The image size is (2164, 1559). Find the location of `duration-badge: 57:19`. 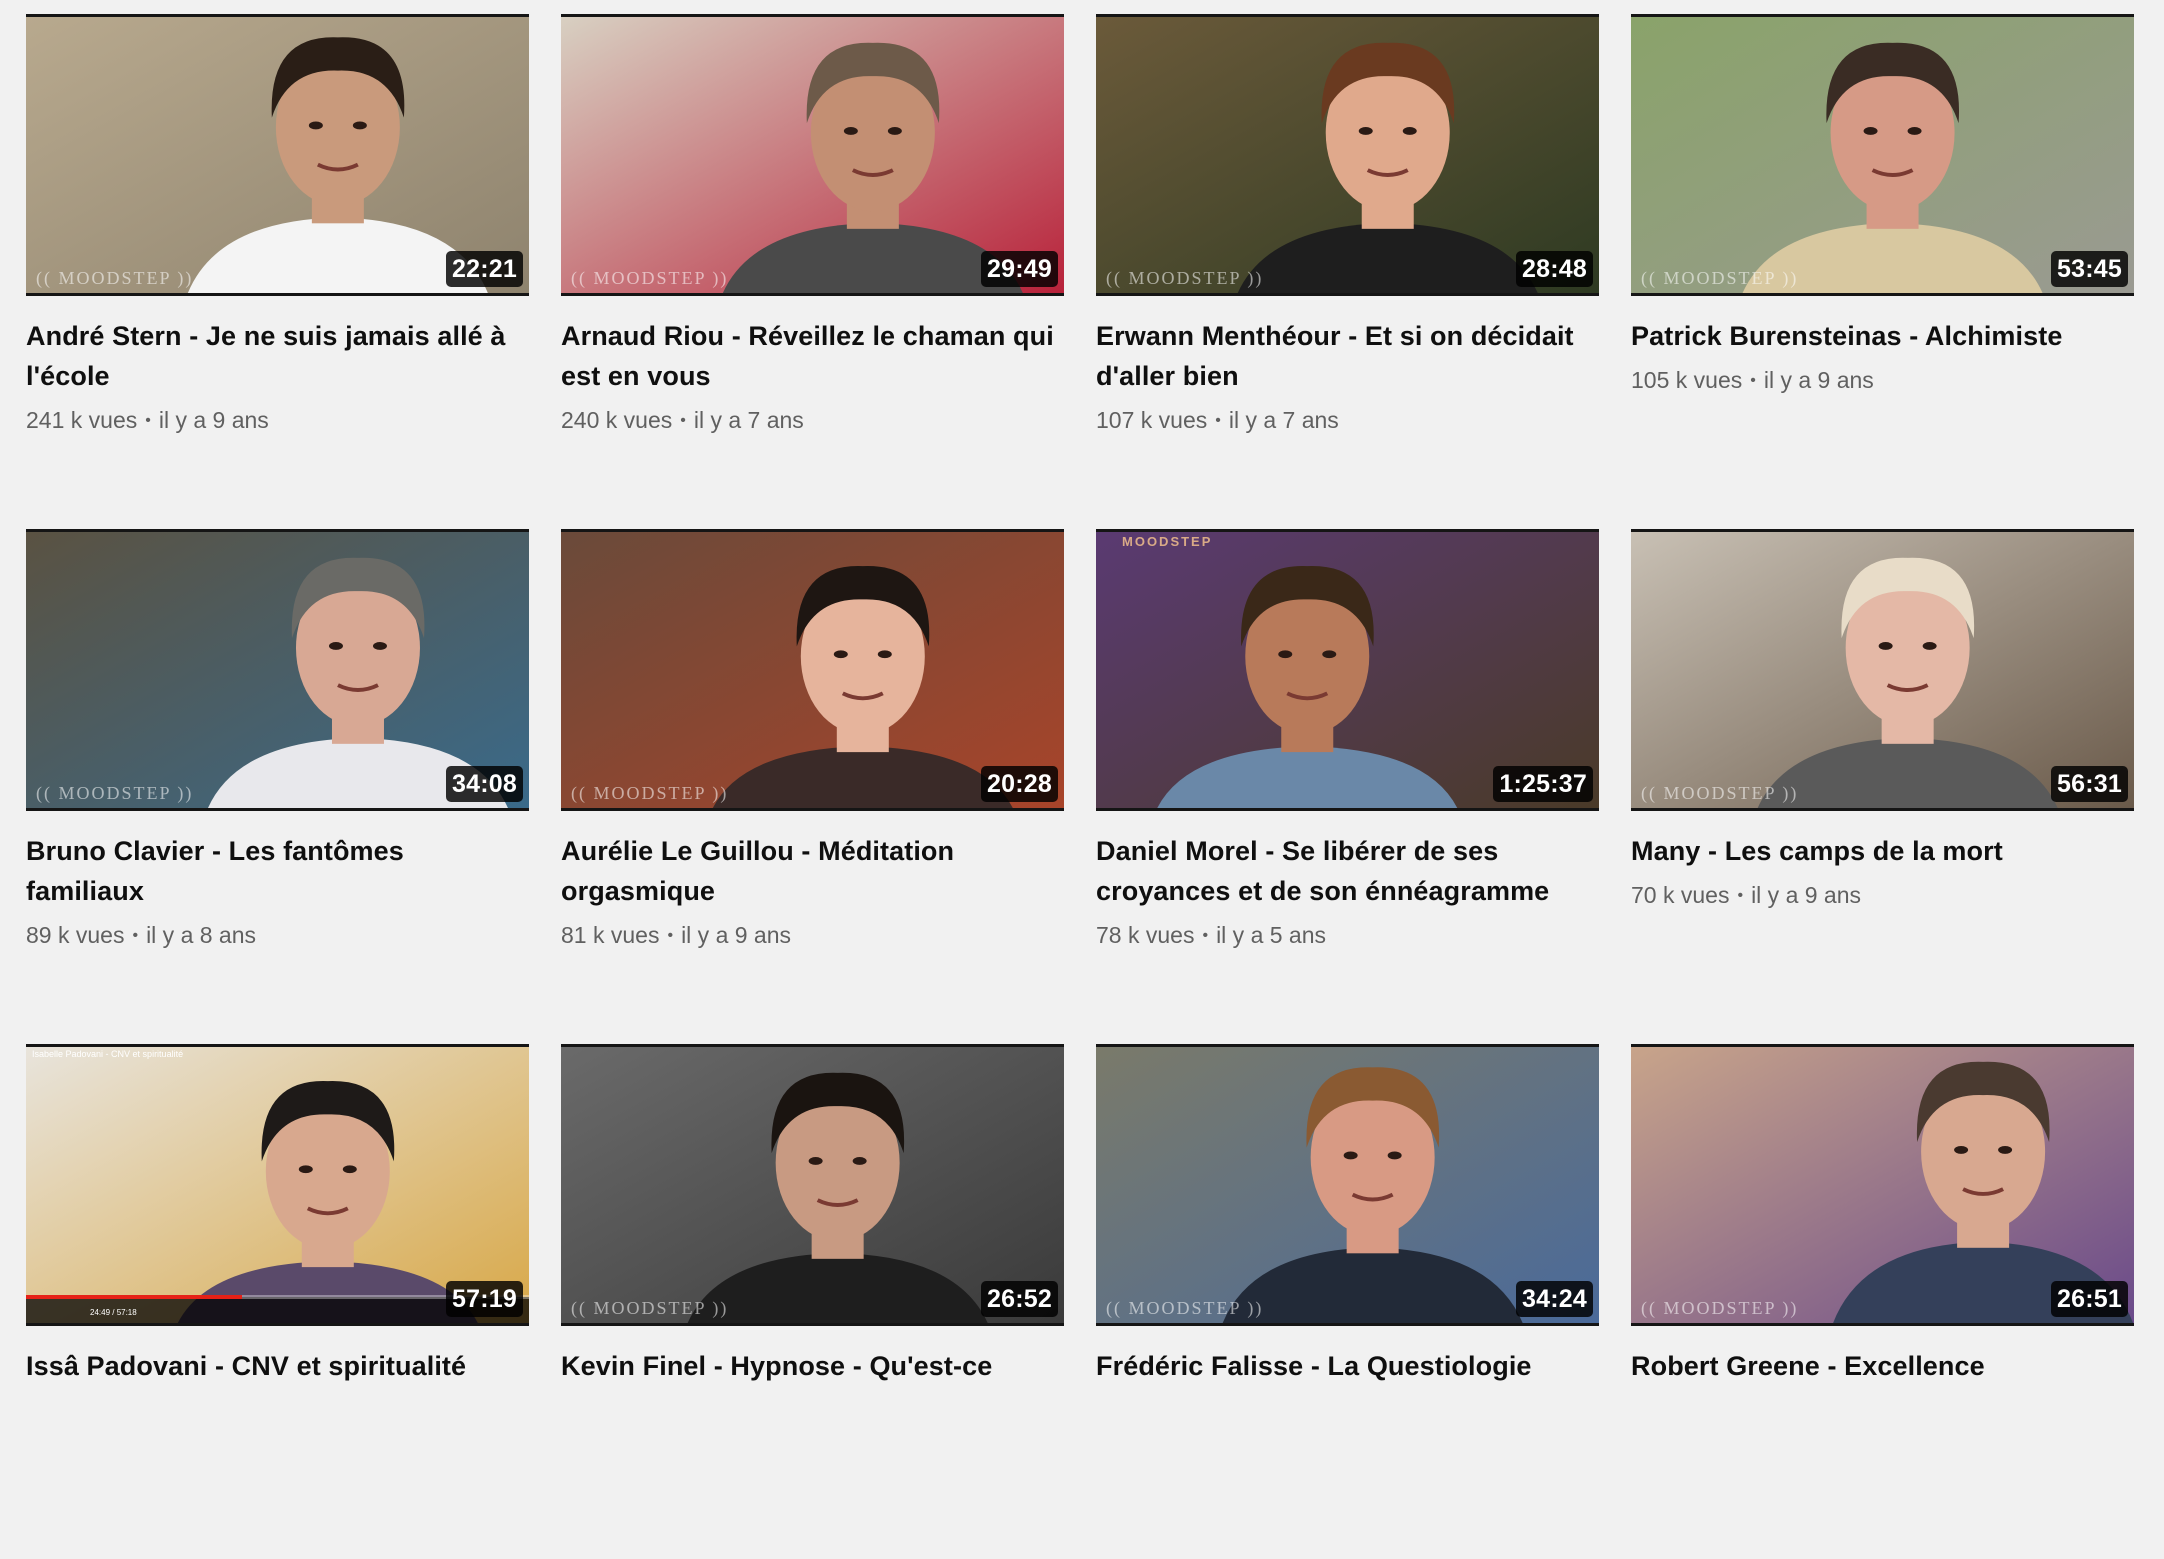

duration-badge: 57:19 is located at coordinates (484, 1299).